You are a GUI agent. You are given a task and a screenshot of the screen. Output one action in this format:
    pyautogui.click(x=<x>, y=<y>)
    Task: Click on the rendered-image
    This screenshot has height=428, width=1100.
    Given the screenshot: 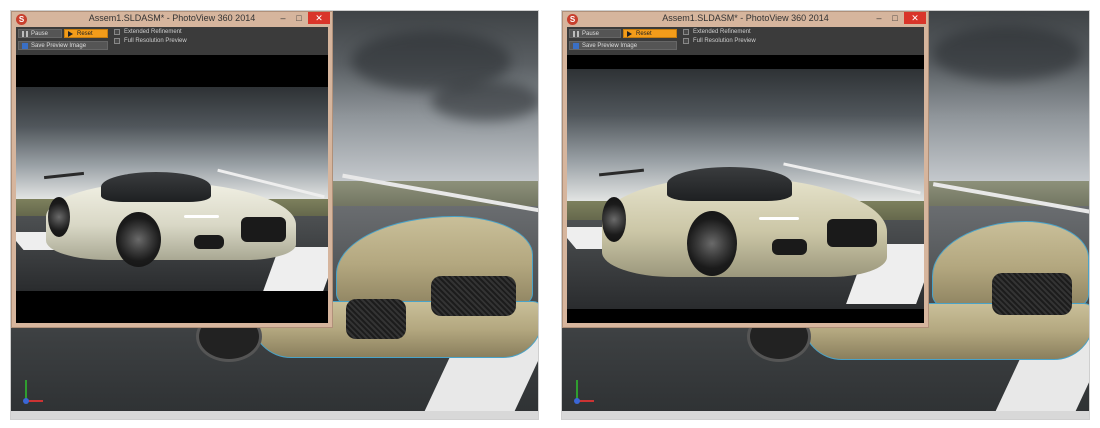 What is the action you would take?
    pyautogui.click(x=172, y=189)
    